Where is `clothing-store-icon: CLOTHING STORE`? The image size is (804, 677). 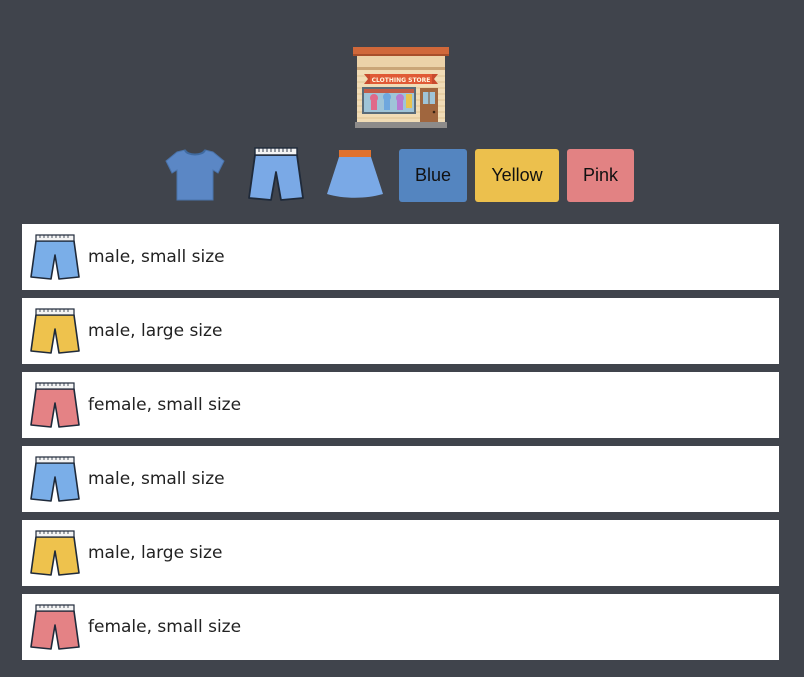 clothing-store-icon: CLOTHING STORE is located at coordinates (401, 88).